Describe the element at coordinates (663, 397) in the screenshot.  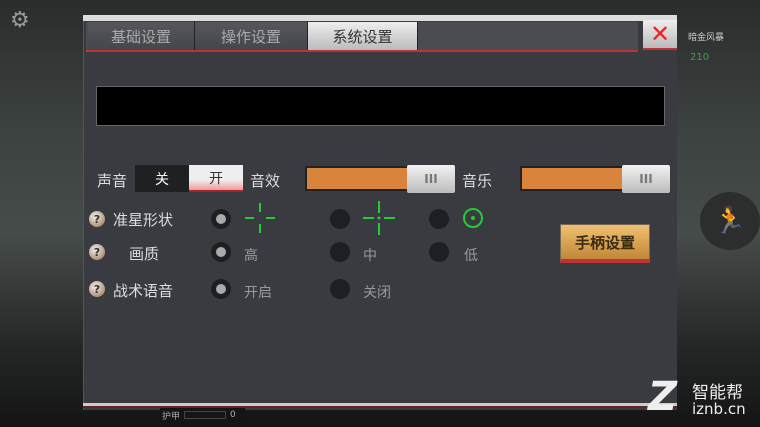
I see `watermark-logo-icon: Z` at that location.